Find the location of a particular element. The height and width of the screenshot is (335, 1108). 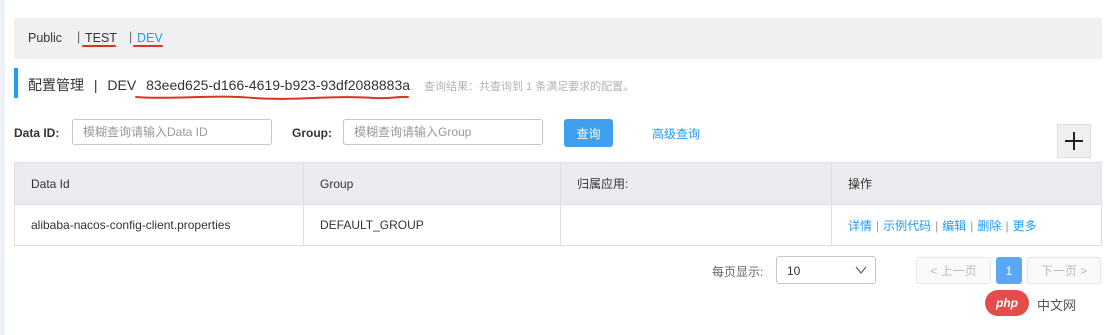

column-header-app: 归属应用: is located at coordinates (696, 183).